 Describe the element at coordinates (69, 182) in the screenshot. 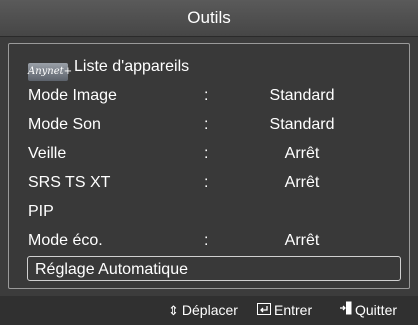

I see `menu-item-label: SRS TS XT` at that location.